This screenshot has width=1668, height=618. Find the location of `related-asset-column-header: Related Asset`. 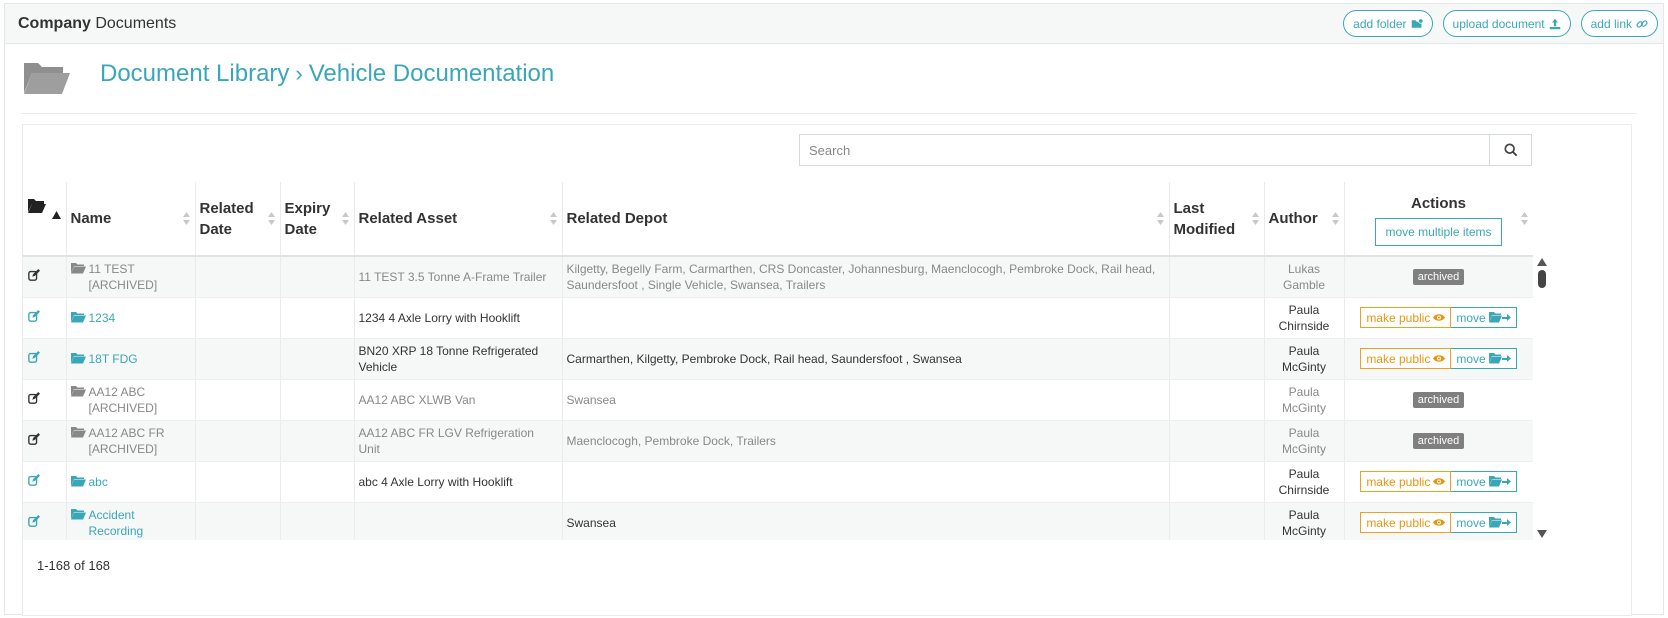

related-asset-column-header: Related Asset is located at coordinates (458, 219).